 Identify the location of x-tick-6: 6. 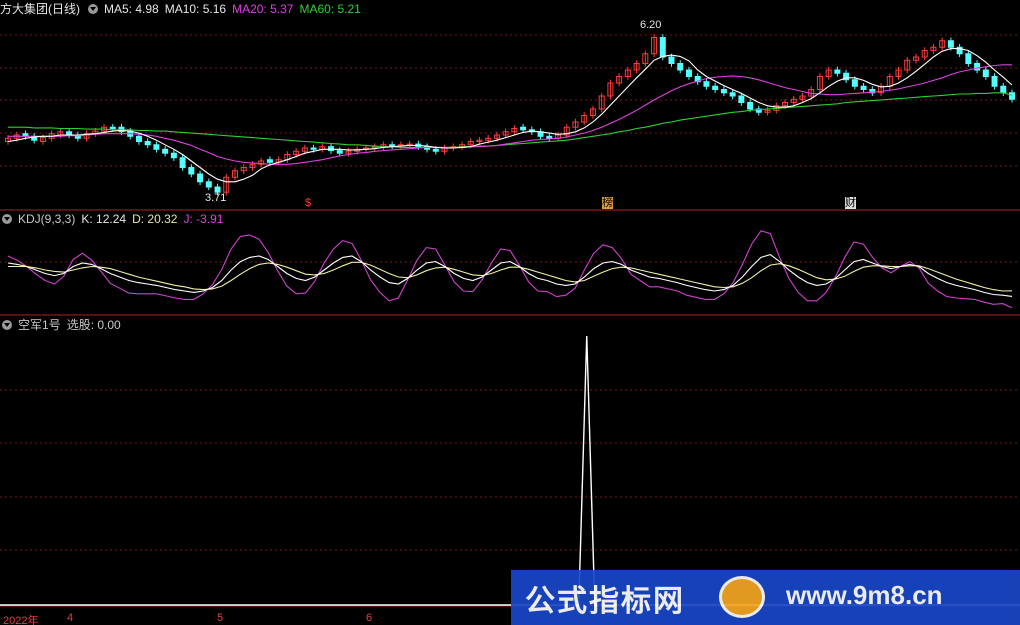
(369, 618).